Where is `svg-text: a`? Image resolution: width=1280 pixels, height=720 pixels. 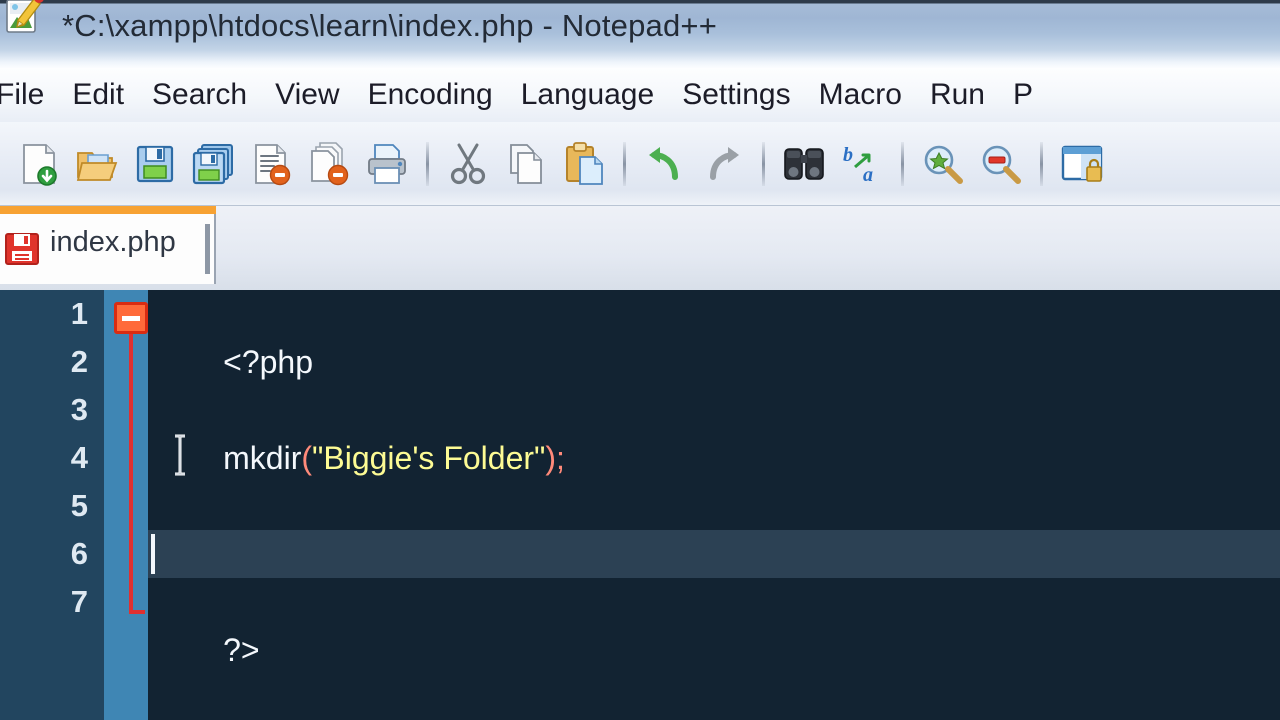 svg-text: a is located at coordinates (868, 175).